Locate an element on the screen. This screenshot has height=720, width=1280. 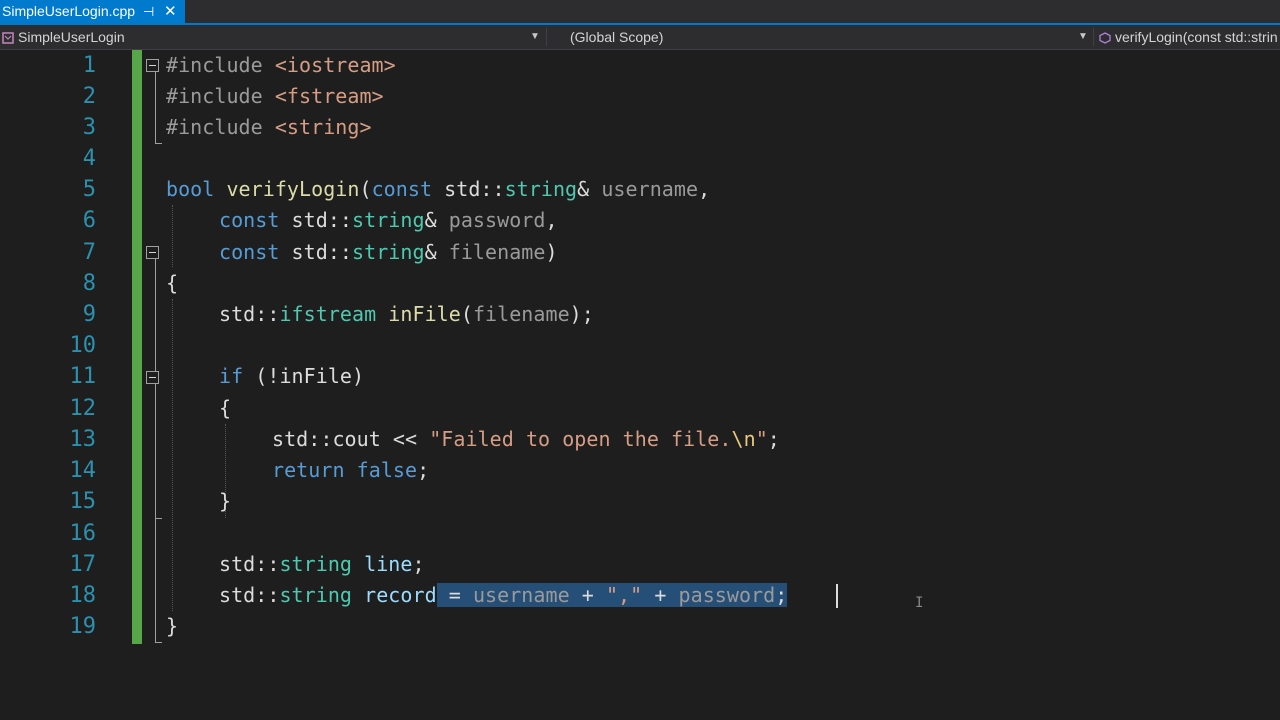
token: { is located at coordinates (225, 408).